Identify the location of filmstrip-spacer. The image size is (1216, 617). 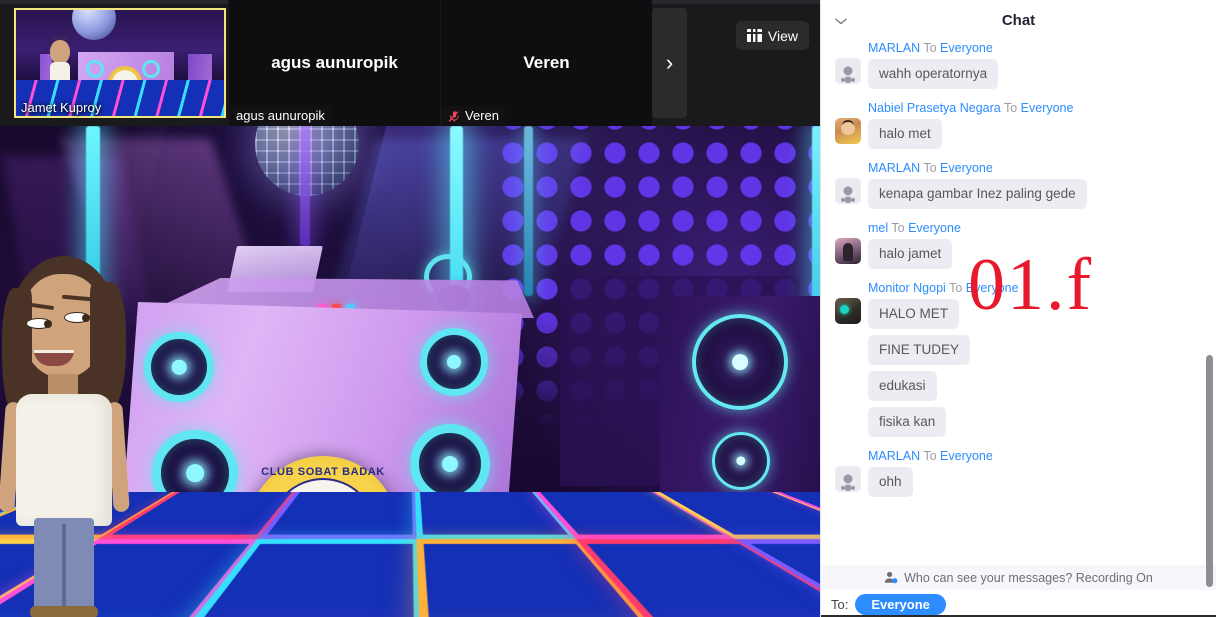
(753, 63).